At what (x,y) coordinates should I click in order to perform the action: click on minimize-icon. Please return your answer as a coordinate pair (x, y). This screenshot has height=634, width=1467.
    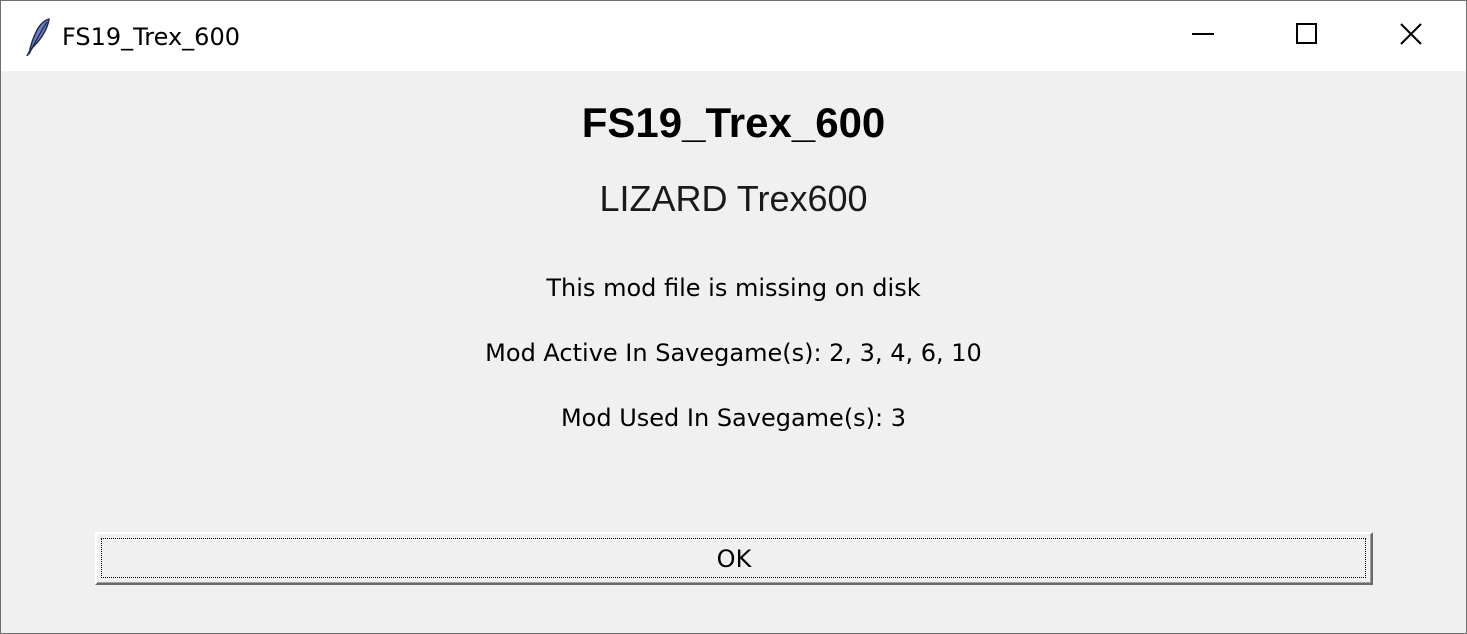
    Looking at the image, I should click on (1203, 36).